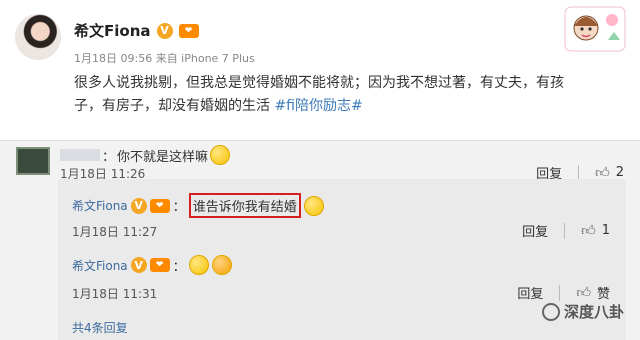 The height and width of the screenshot is (340, 640). I want to click on reply-actions: 回复 👍︎ 赞, so click(563, 292).